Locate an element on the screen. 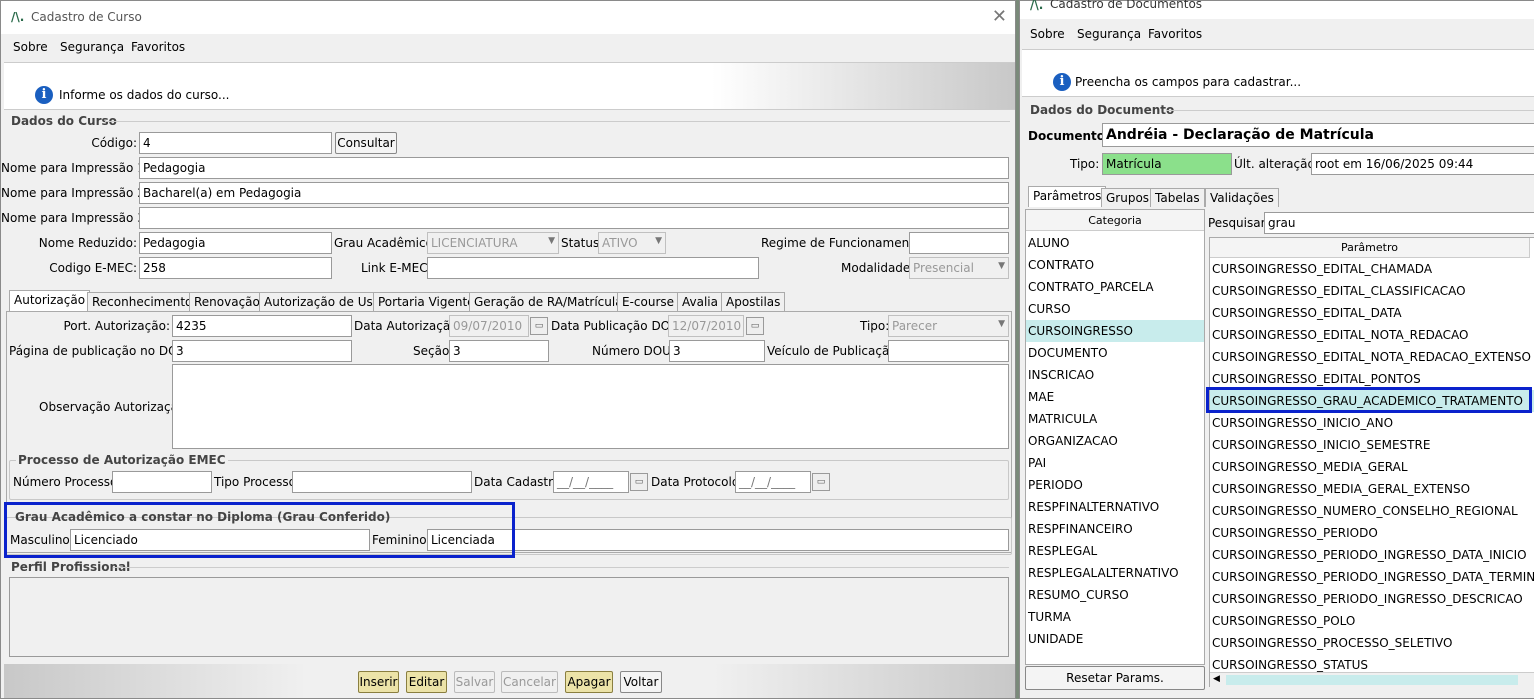 The width and height of the screenshot is (1534, 699). nome2-input: Bacharel(a) em Pedagogia is located at coordinates (574, 193).